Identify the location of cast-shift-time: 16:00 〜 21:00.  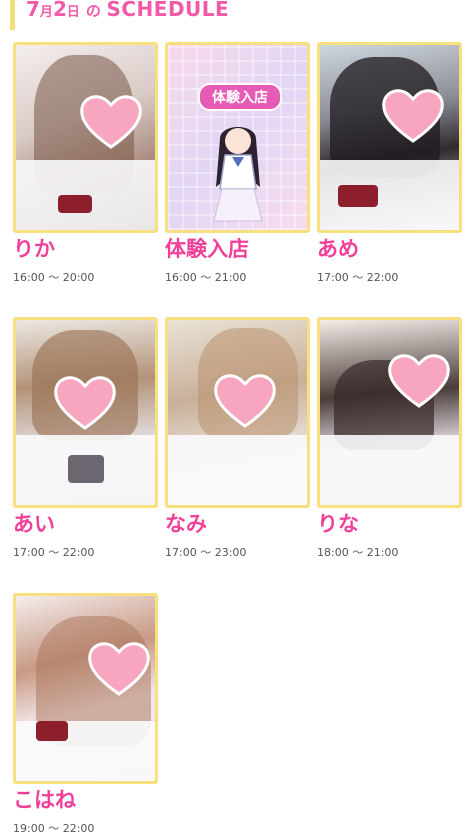
(206, 277).